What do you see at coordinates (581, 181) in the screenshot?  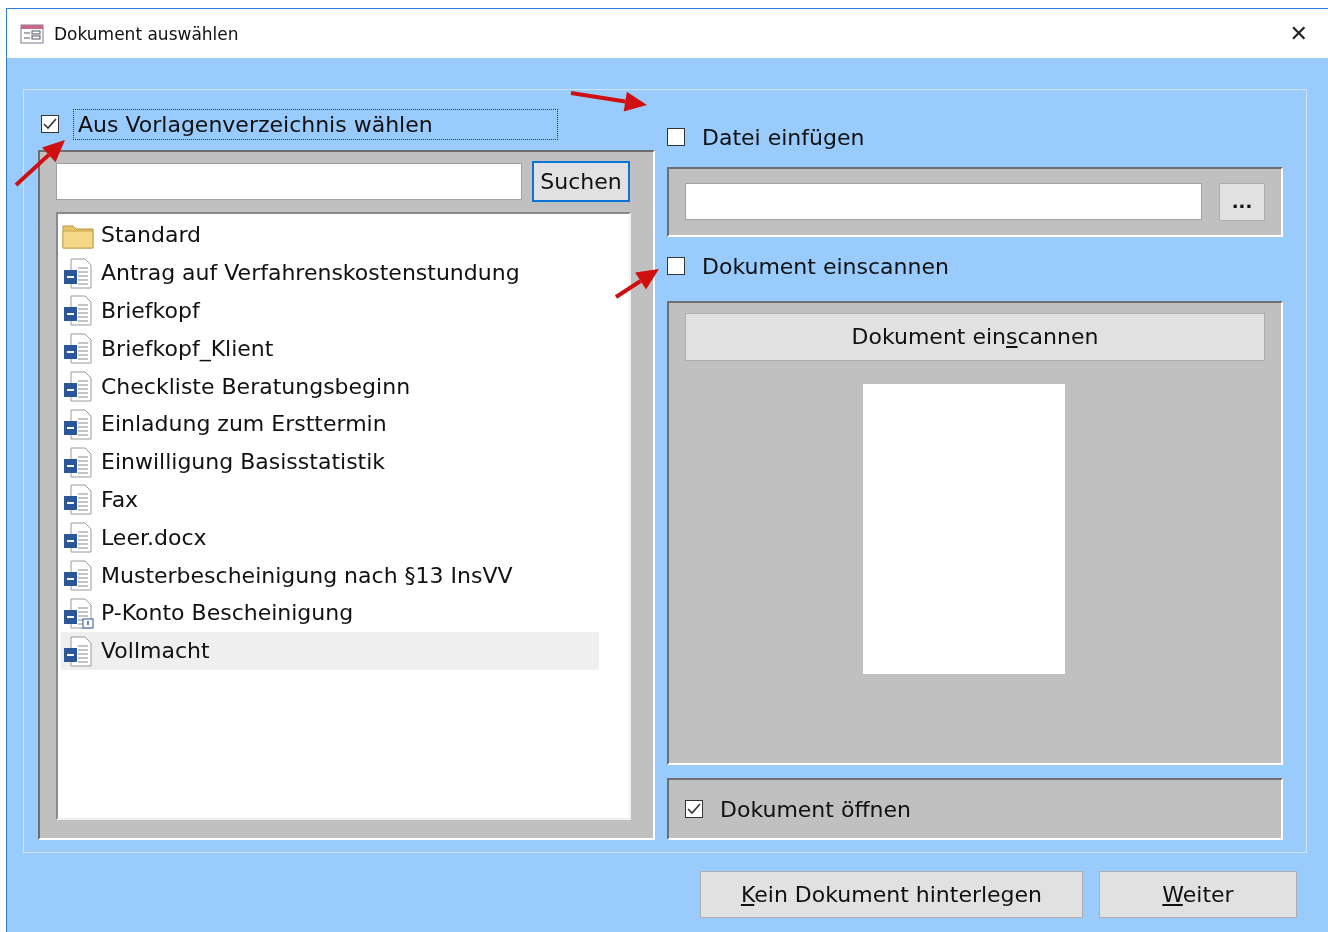 I see `search-button: Suchen` at bounding box center [581, 181].